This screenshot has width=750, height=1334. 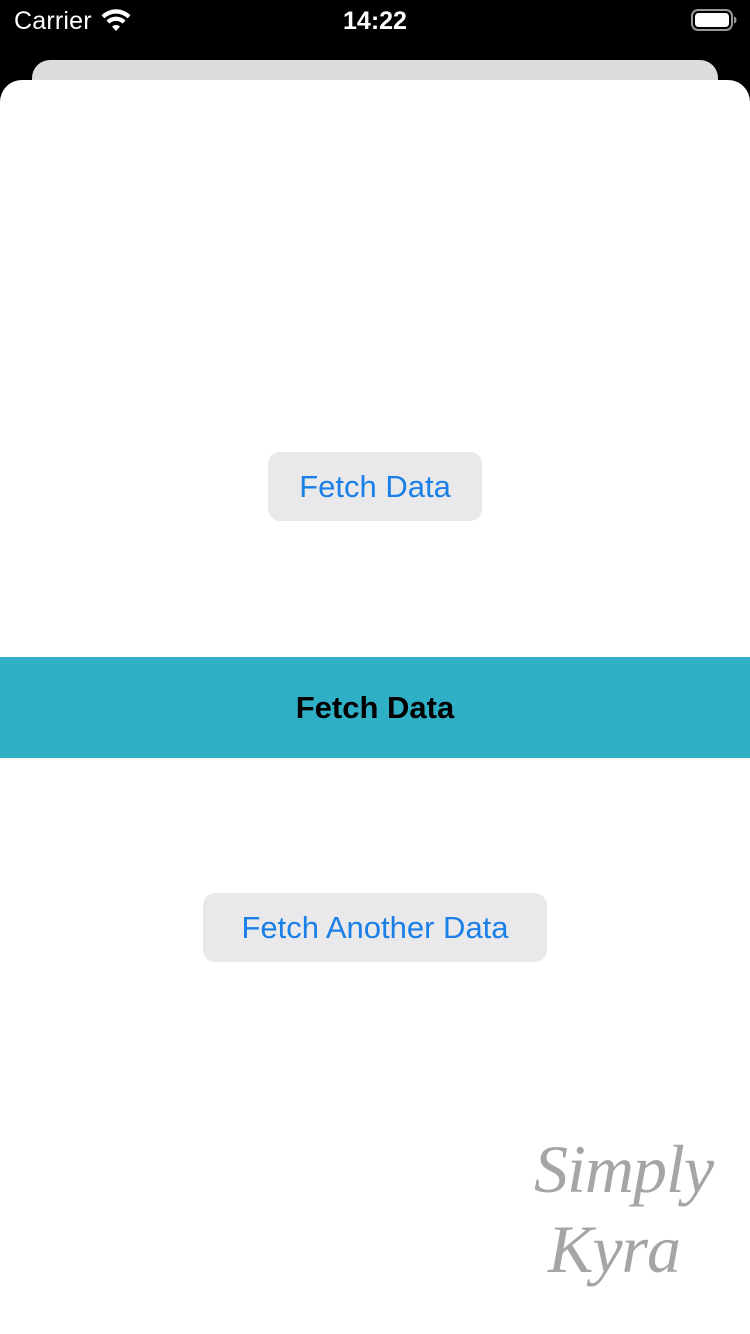 I want to click on fetch-another-data-button: Fetch Another Data, so click(x=375, y=927).